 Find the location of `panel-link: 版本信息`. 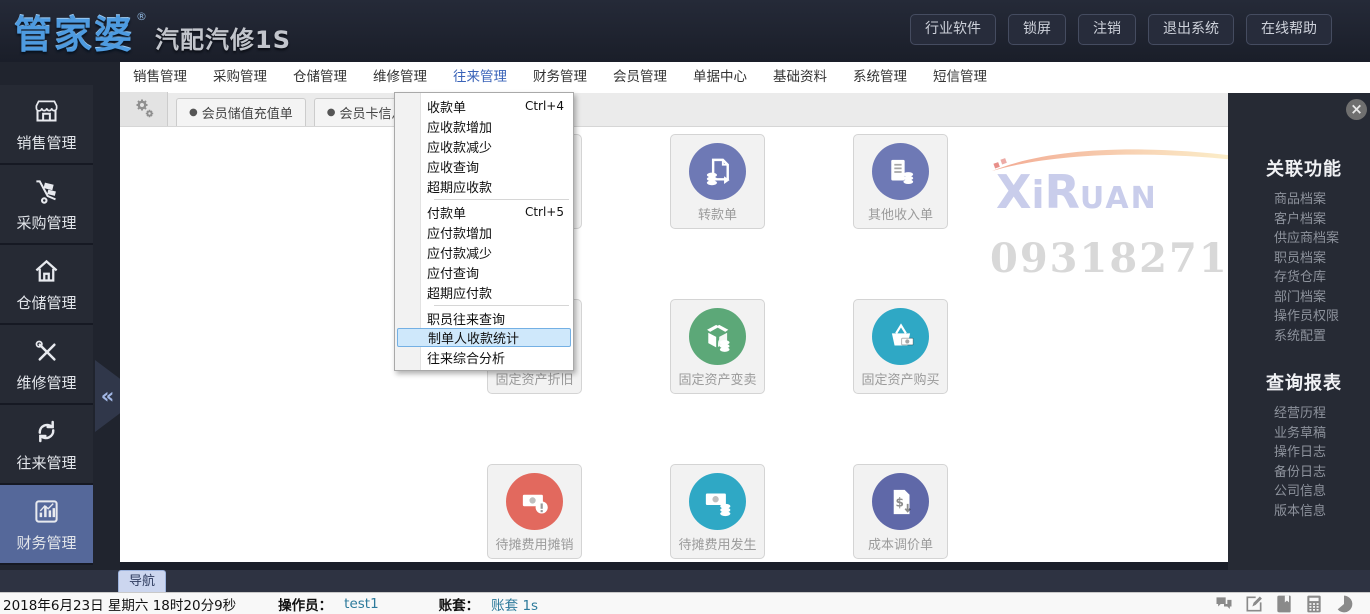

panel-link: 版本信息 is located at coordinates (1322, 512).